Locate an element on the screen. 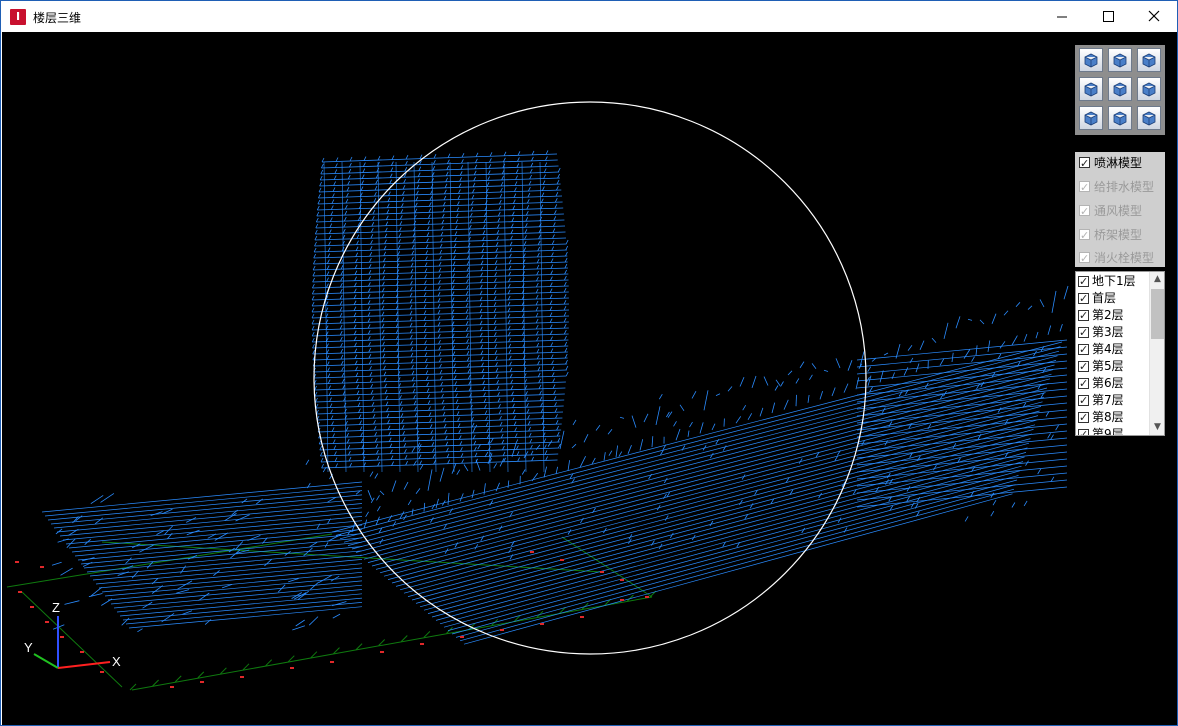 This screenshot has width=1178, height=726. view-iso-front-left-icon is located at coordinates (1091, 60).